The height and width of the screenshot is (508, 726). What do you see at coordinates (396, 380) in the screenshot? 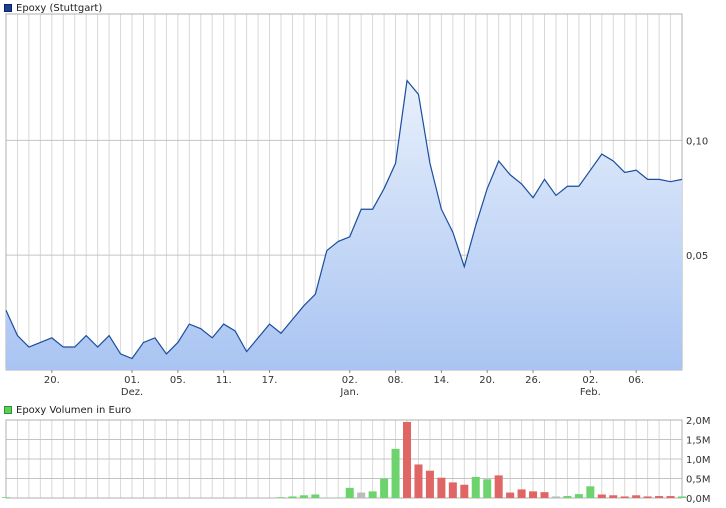
I see `x-tick-label: 08.` at bounding box center [396, 380].